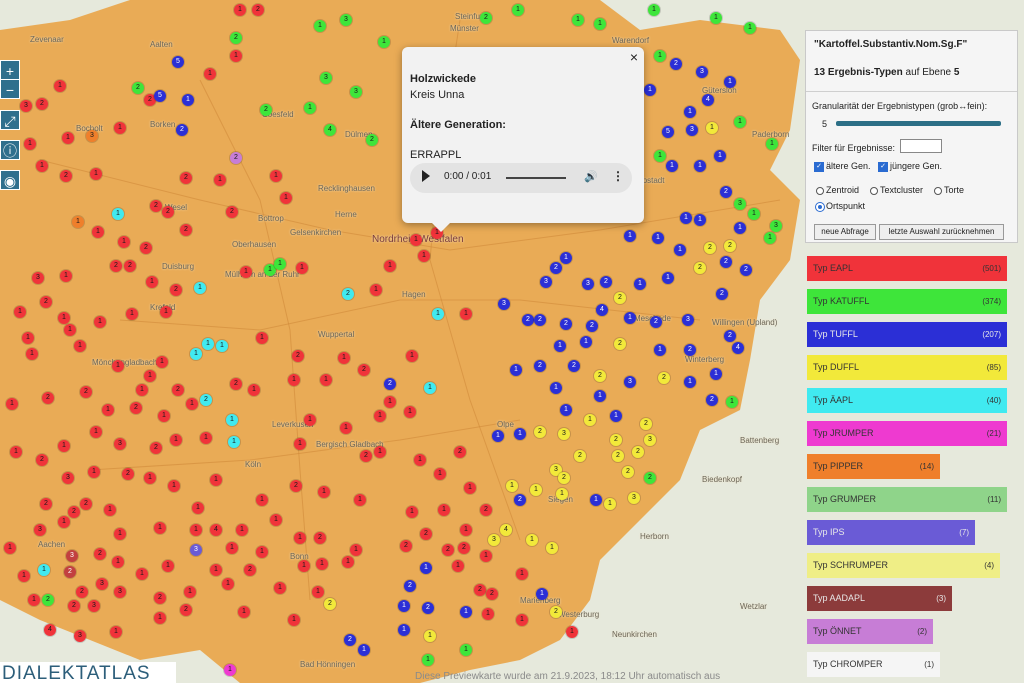 The width and height of the screenshot is (1024, 683). Describe the element at coordinates (10, 150) in the screenshot. I see `info-icon: ⓘ` at that location.